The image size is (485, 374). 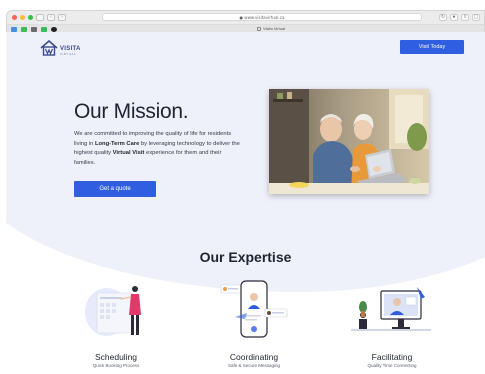 What do you see at coordinates (392, 365) in the screenshot?
I see `card-subtitle: Quality Time Connecting` at bounding box center [392, 365].